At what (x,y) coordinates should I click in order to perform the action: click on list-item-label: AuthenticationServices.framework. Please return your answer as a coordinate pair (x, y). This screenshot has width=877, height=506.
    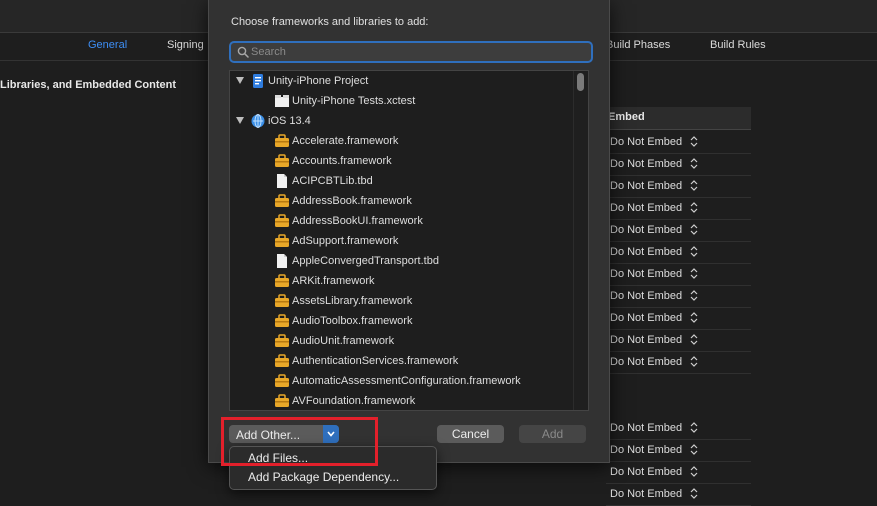
    Looking at the image, I should click on (375, 361).